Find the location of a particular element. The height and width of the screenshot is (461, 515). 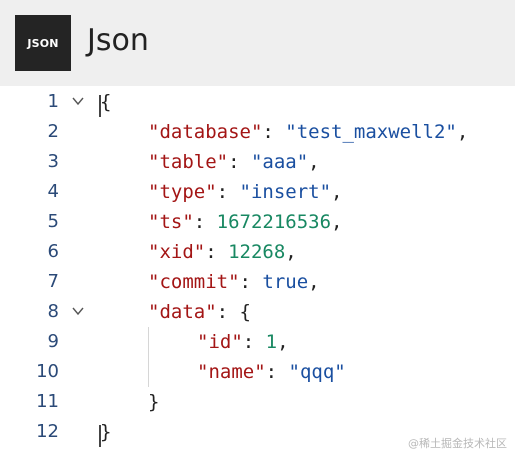

line-number: 5 is located at coordinates (53, 221).